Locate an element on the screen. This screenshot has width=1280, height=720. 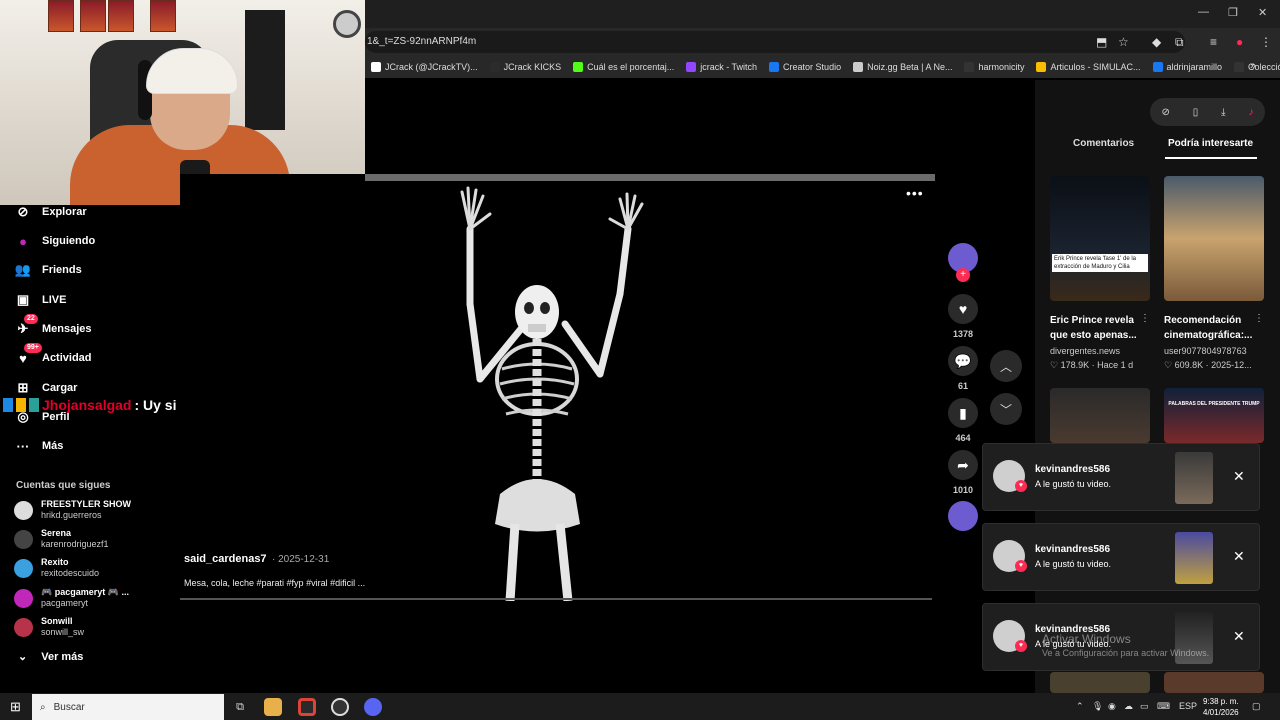
following-account: Sonwill sonwill_sw is located at coordinates (49, 627).